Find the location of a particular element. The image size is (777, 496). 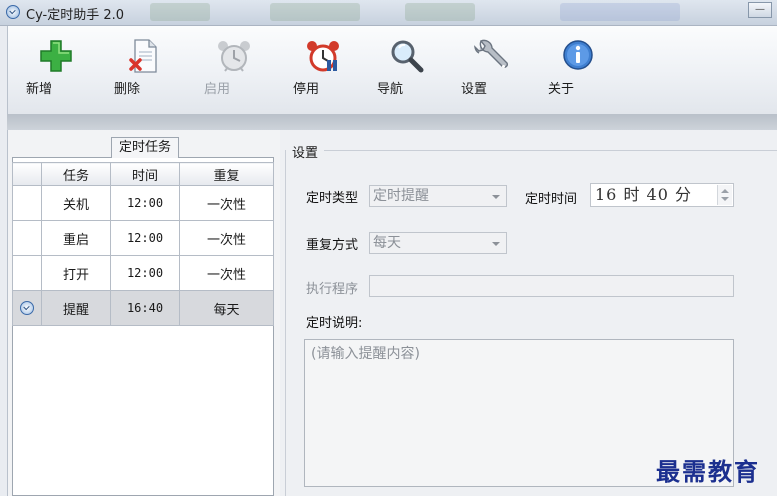

timer-type-value: 定时提醒 is located at coordinates (401, 196).